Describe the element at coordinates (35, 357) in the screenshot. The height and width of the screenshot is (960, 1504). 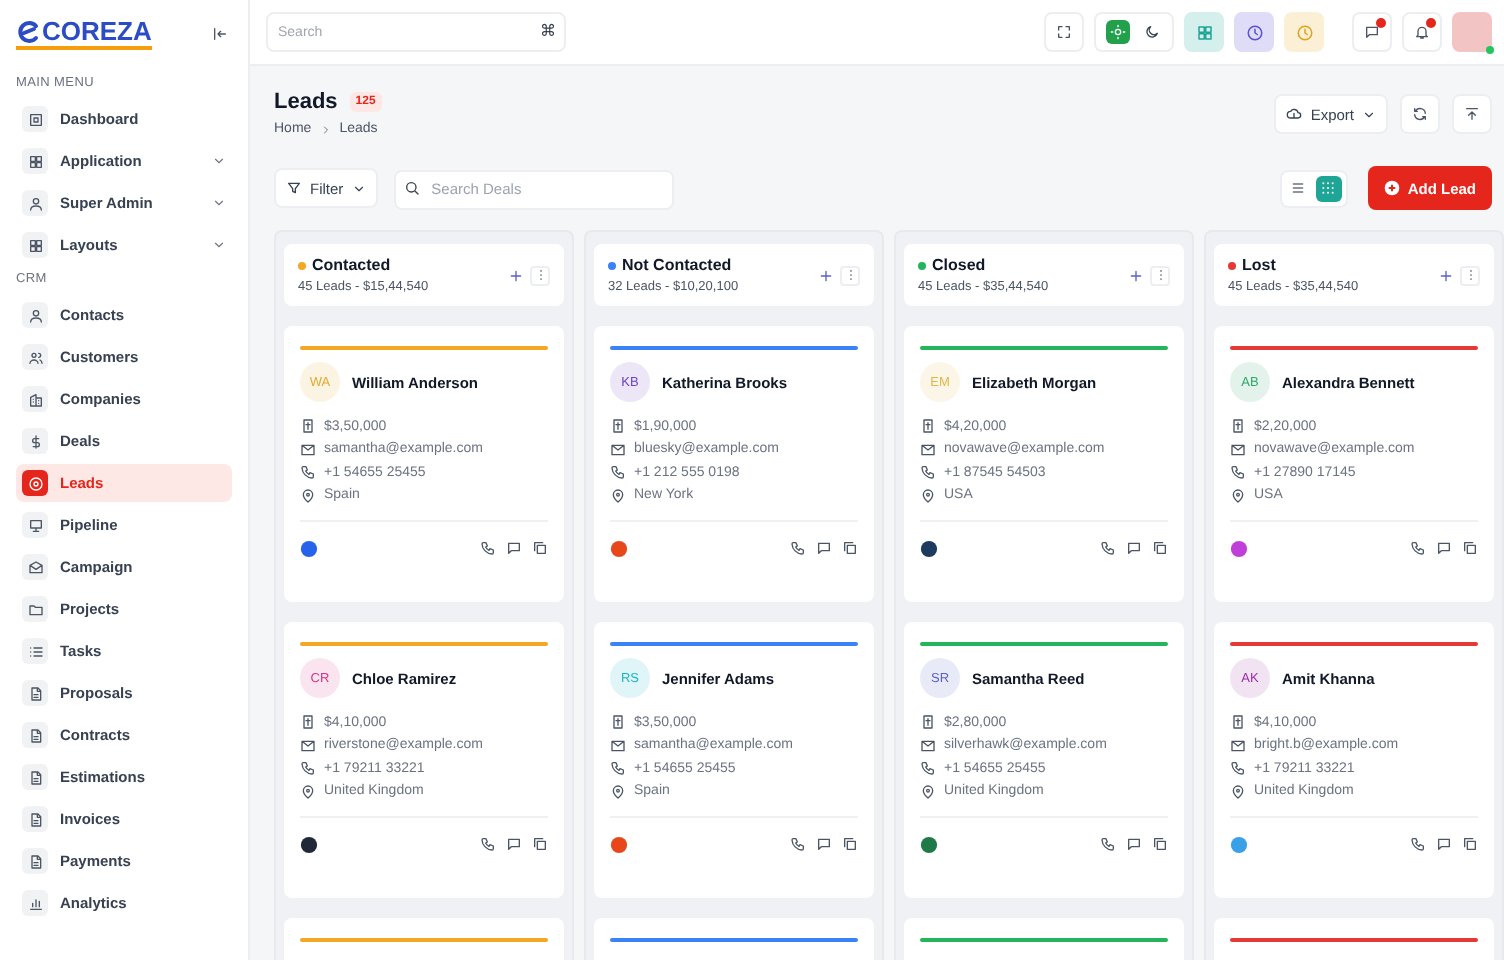
I see `users-icon` at that location.